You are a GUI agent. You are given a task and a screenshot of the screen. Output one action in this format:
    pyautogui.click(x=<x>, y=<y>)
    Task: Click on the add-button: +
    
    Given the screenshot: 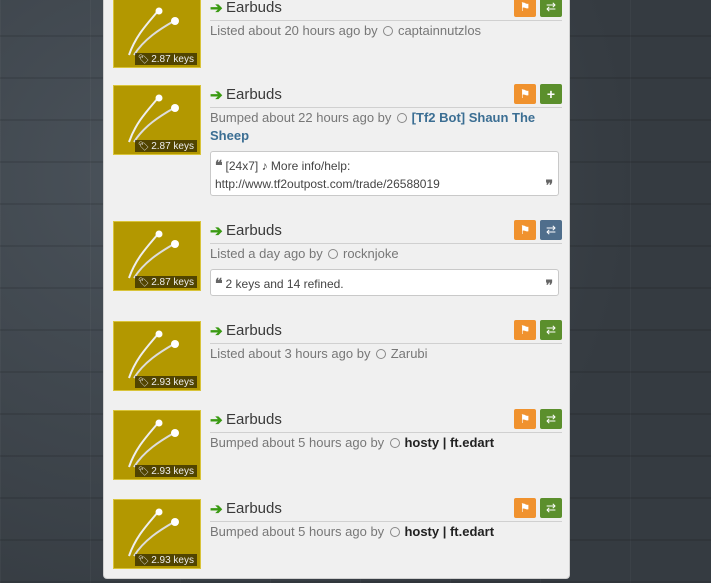 What is the action you would take?
    pyautogui.click(x=551, y=94)
    